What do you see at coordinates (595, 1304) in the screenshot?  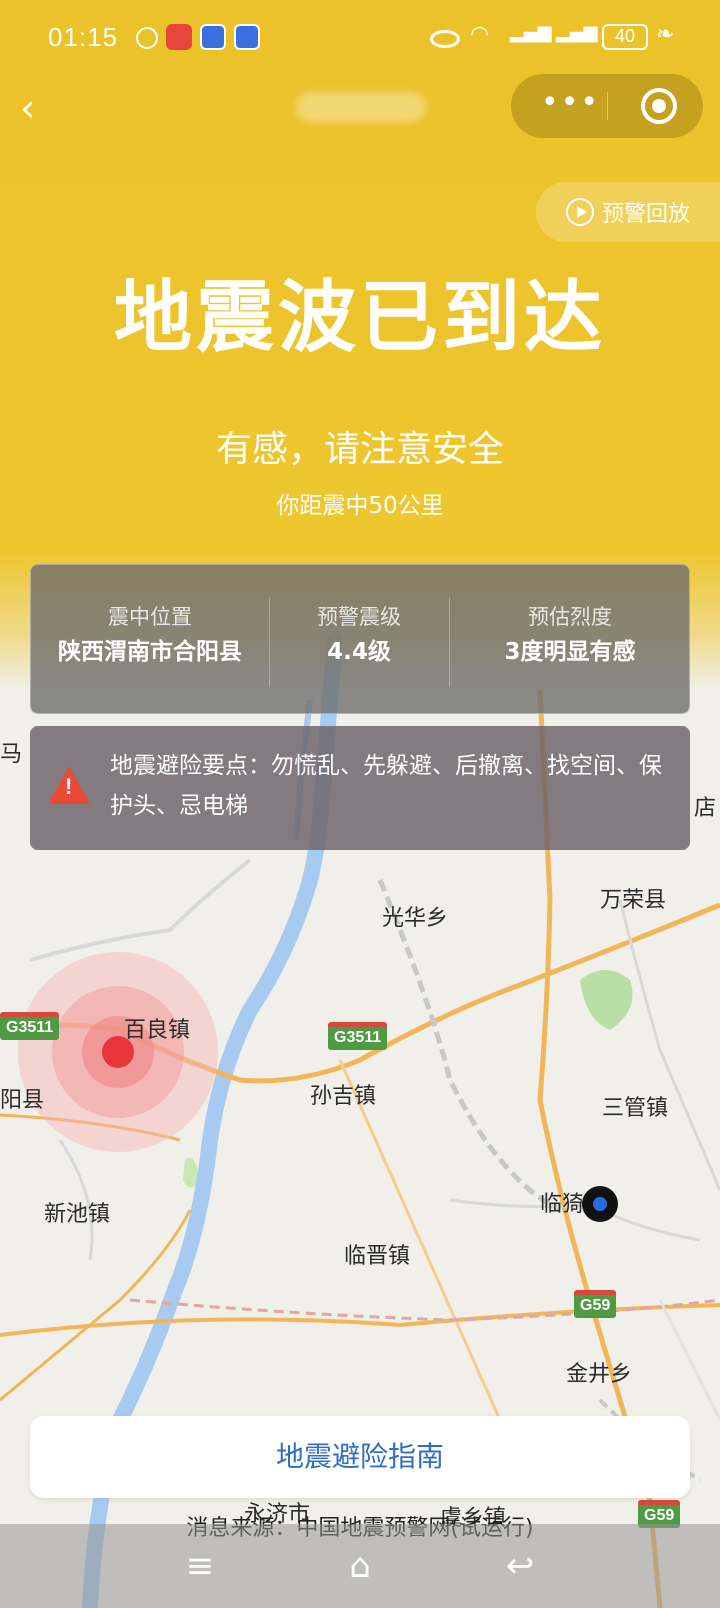 I see `highway-badge: G59` at bounding box center [595, 1304].